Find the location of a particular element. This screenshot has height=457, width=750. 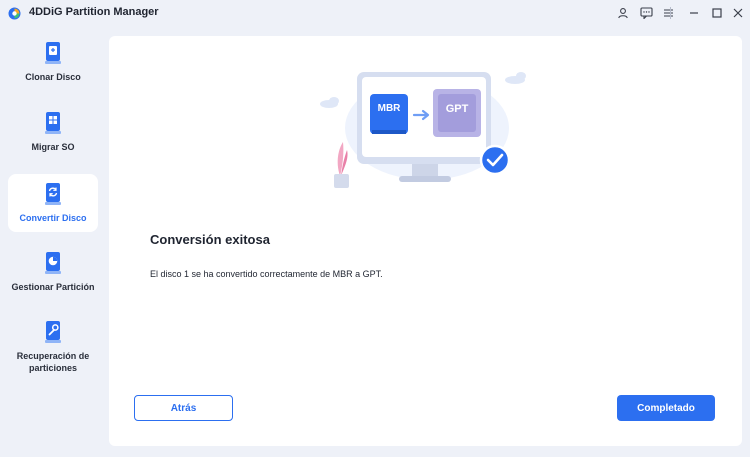

minimize-icon is located at coordinates (694, 13).